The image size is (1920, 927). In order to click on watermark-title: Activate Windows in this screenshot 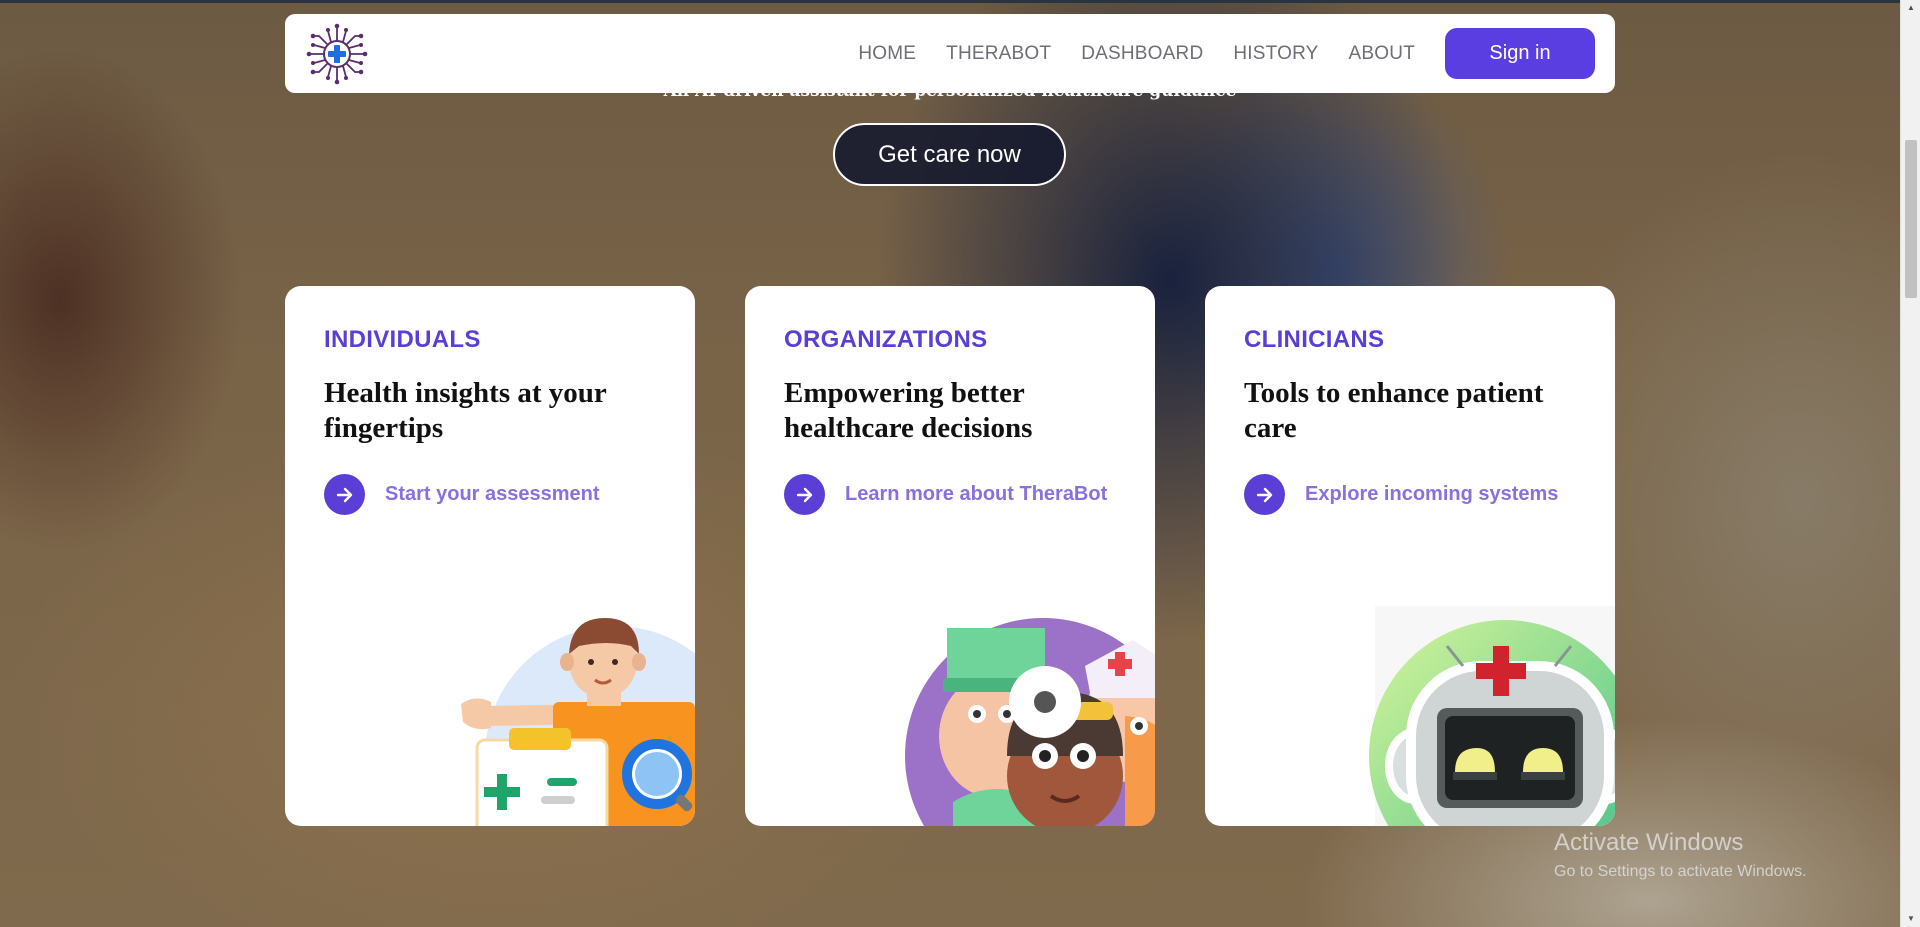, I will do `click(1649, 842)`.